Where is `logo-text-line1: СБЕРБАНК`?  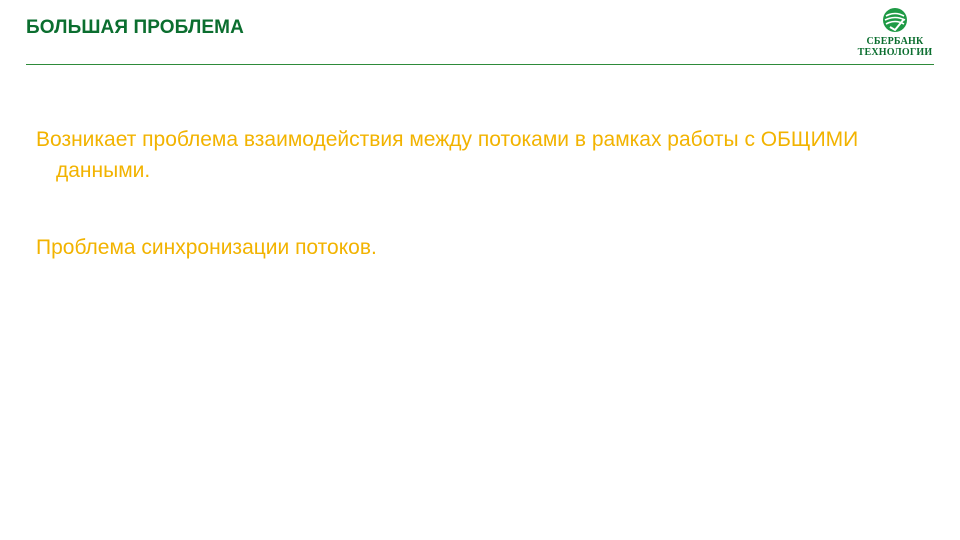
logo-text-line1: СБЕРБАНК is located at coordinates (895, 41).